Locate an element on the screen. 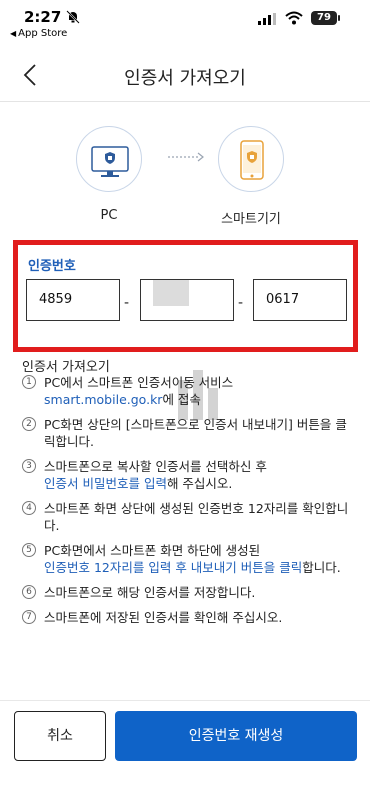  bottom-action-bar: 취소 인증번호 재생성 is located at coordinates (185, 750).